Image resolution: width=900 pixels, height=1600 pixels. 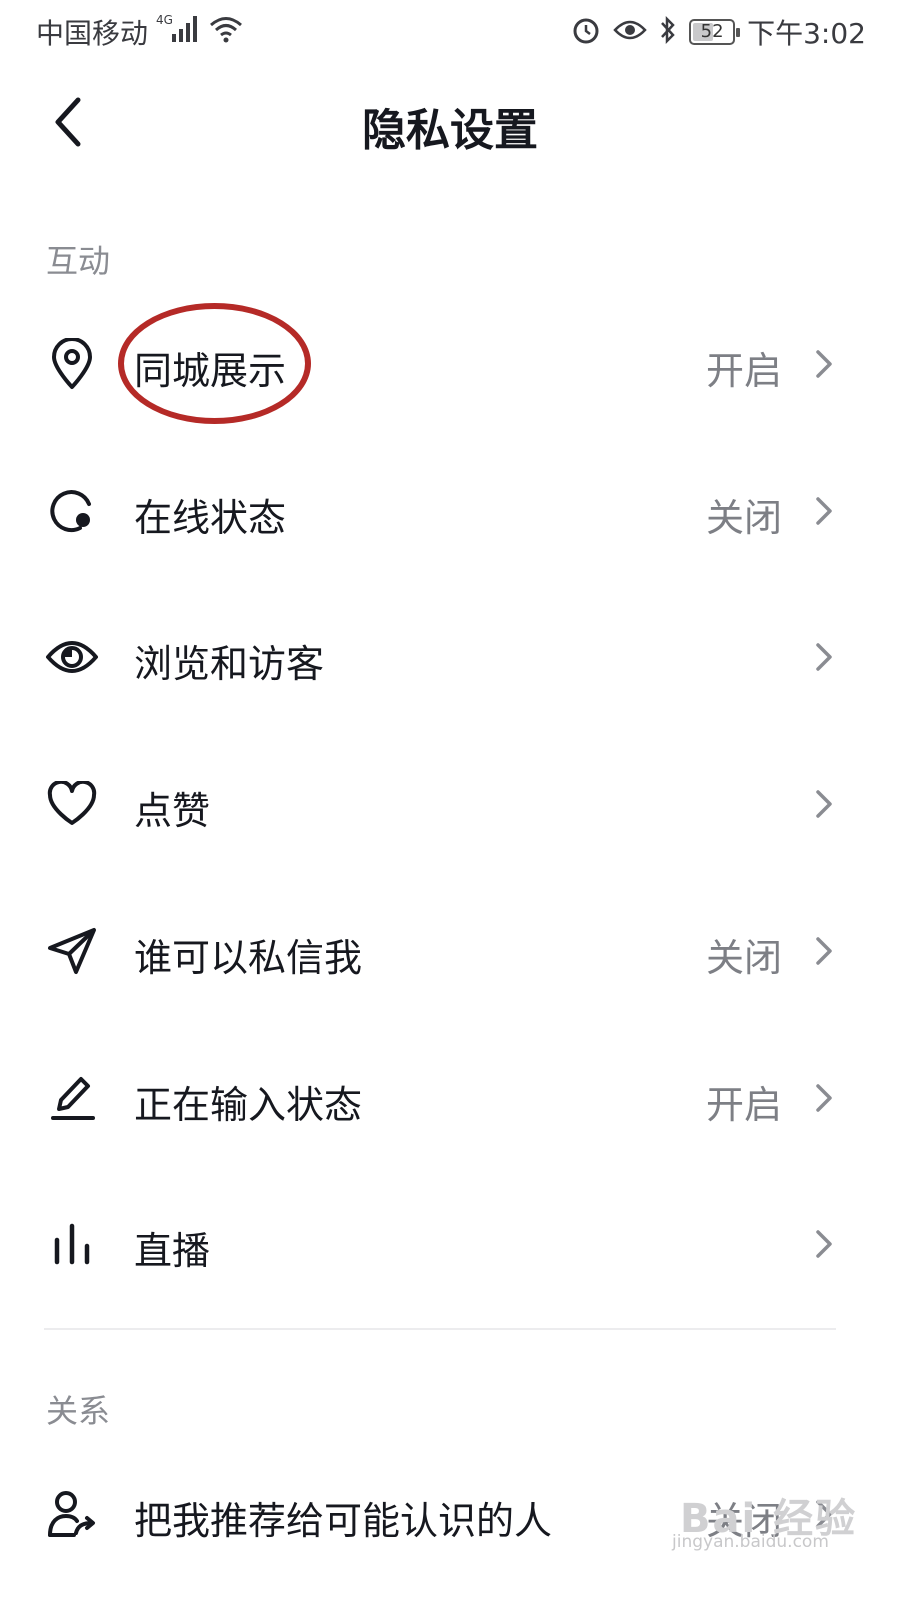 What do you see at coordinates (229, 664) in the screenshot?
I see `setting-label: 浏览和访客` at bounding box center [229, 664].